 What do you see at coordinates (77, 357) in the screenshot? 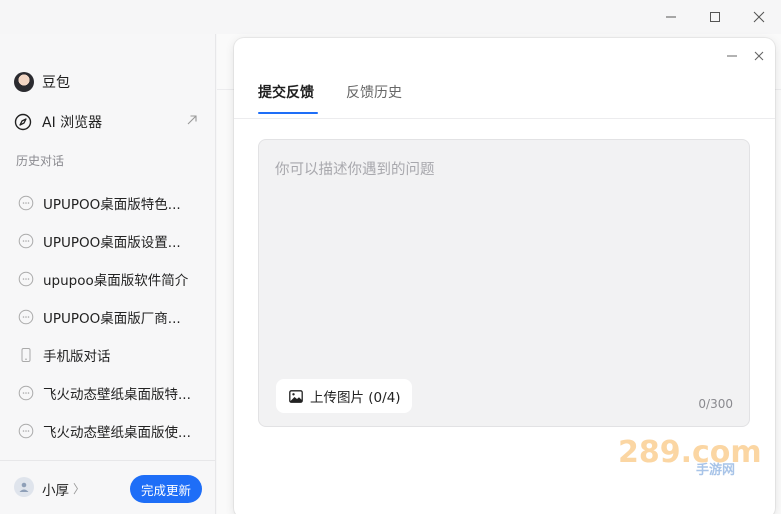
I see `history-item-label: 手机版对话` at bounding box center [77, 357].